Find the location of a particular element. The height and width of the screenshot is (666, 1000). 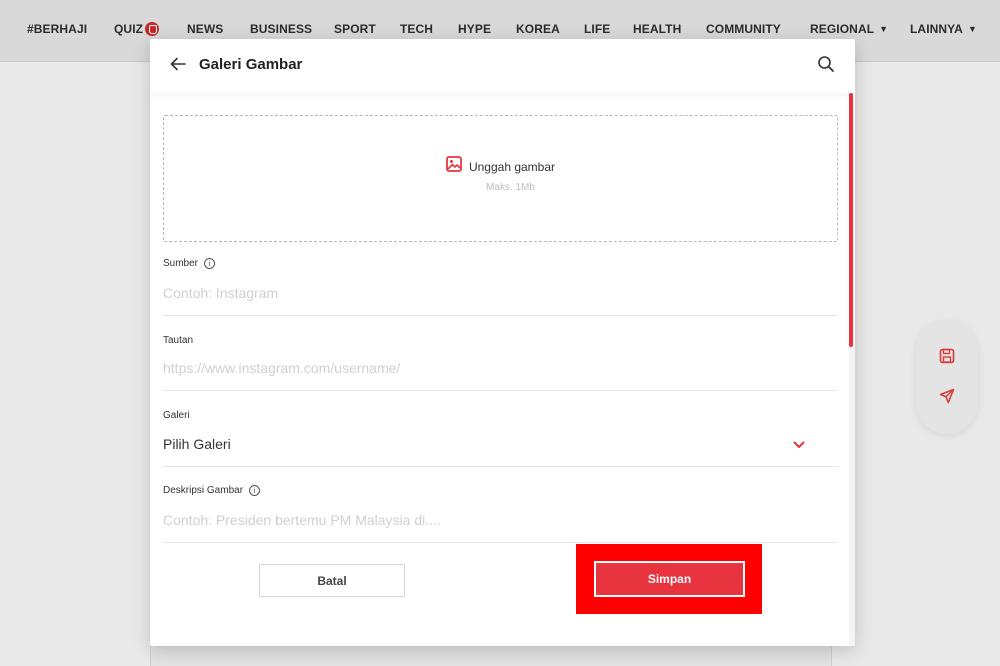

link-field-label: Tautan is located at coordinates (178, 340).